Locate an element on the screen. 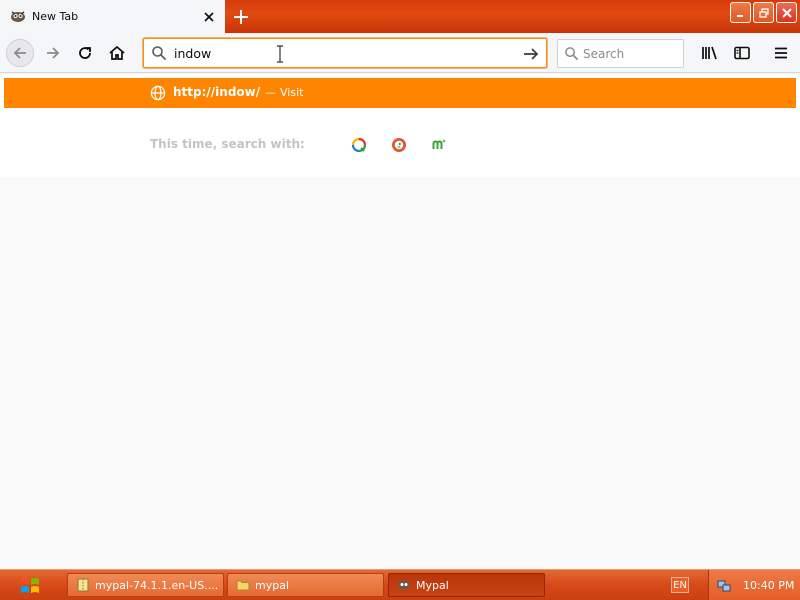 Image resolution: width=800 pixels, height=600 pixels. url-bar is located at coordinates (345, 53).